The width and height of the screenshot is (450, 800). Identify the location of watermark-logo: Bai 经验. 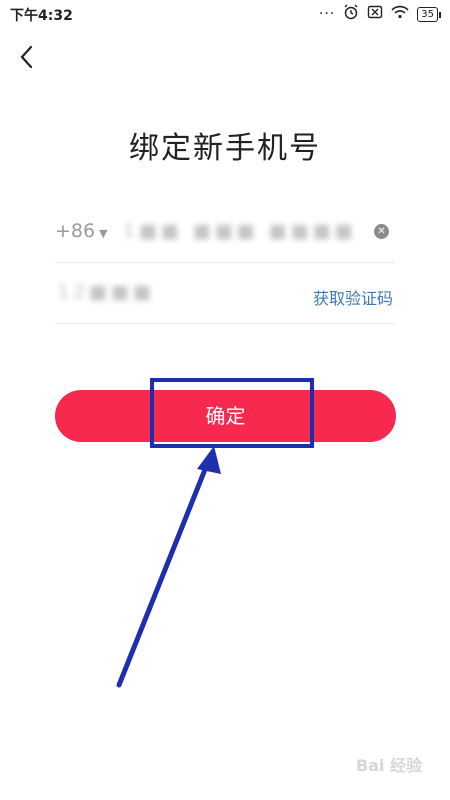
(388, 765).